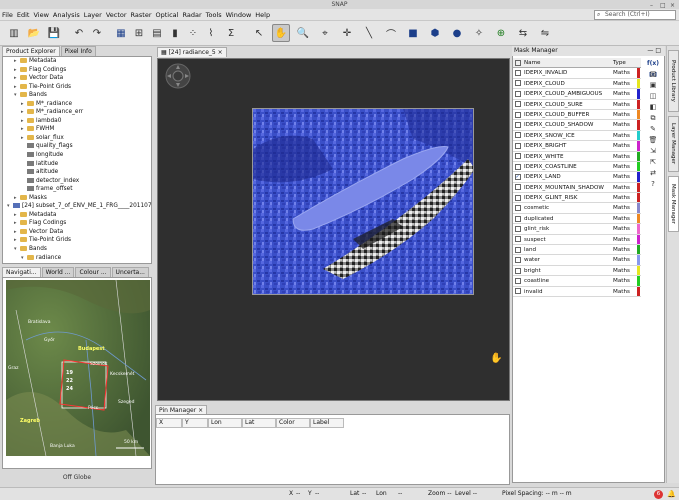  I want to click on tree-item: radiance_5 (559.7 nm), so click(77, 262).